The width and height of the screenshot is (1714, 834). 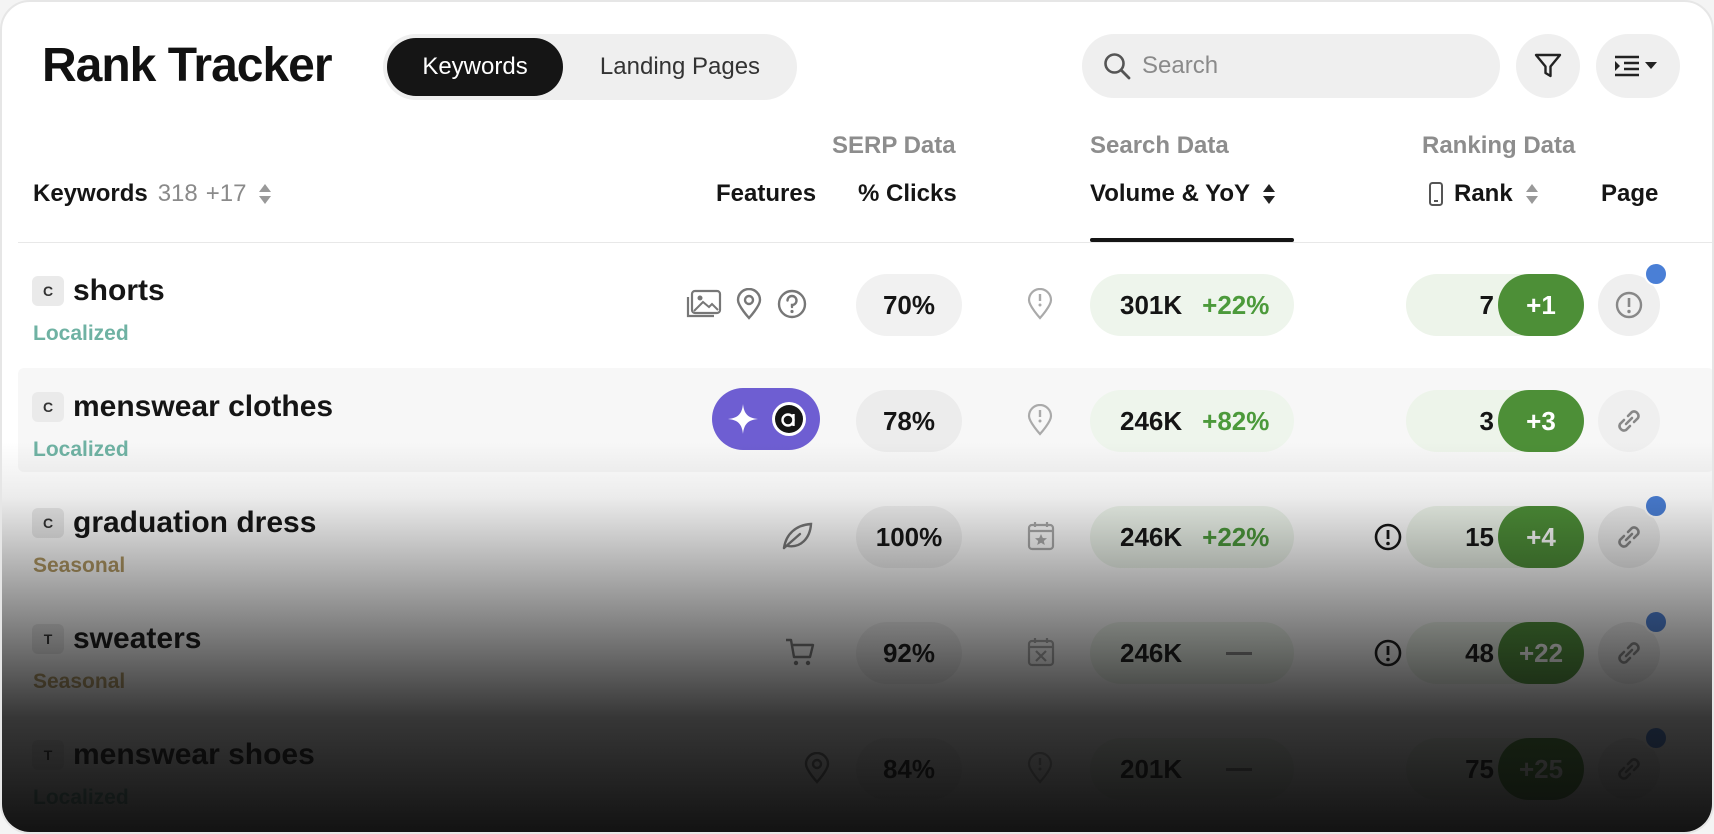 What do you see at coordinates (743, 419) in the screenshot?
I see `ai-sparkle-icon` at bounding box center [743, 419].